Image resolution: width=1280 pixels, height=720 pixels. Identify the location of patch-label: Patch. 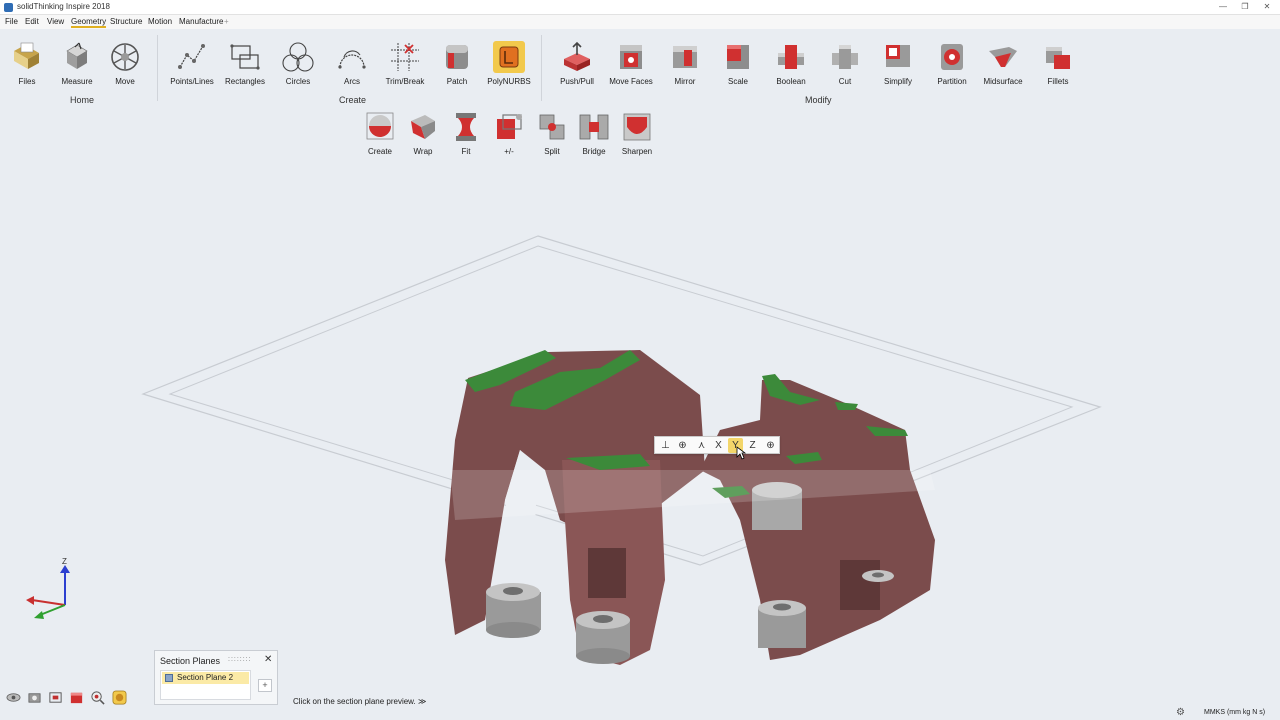
(457, 81).